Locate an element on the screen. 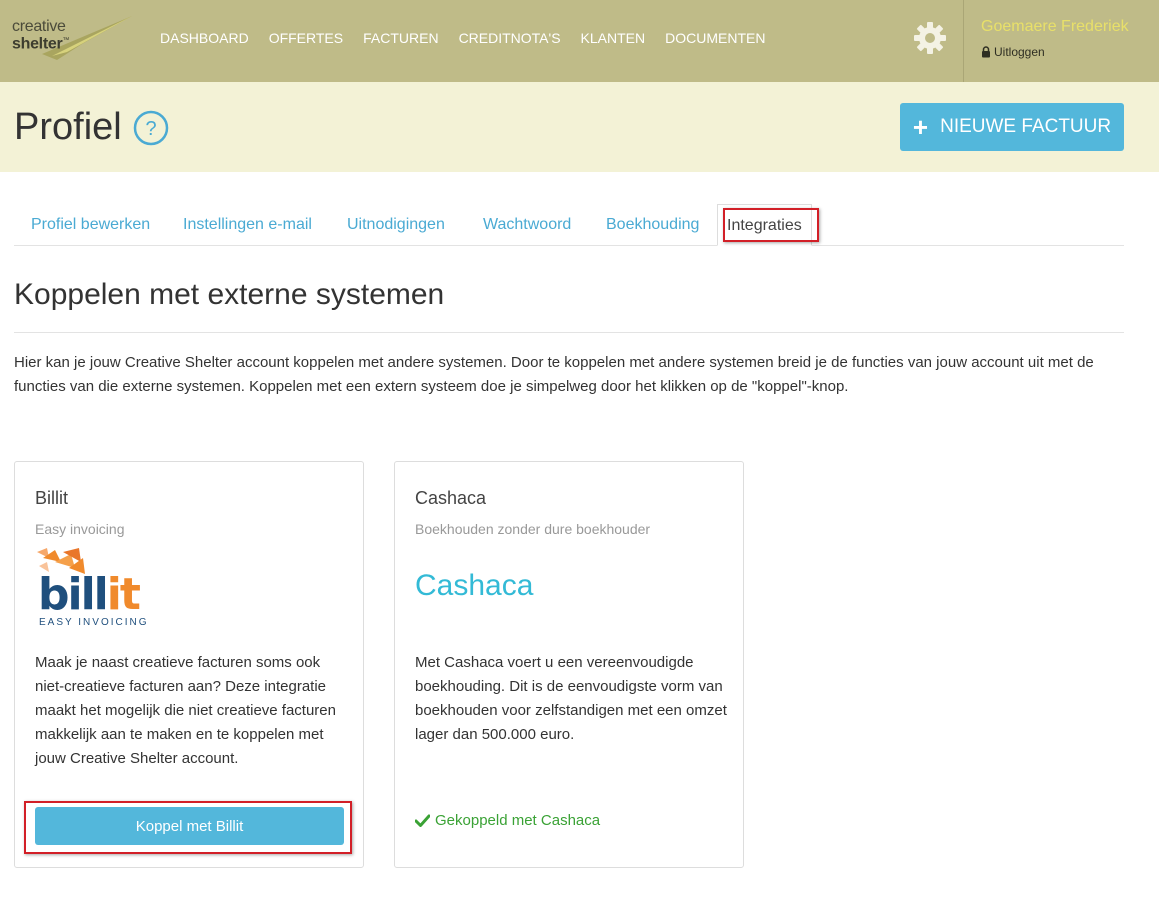 The image size is (1159, 903). nav-offertes: OFFERTES is located at coordinates (306, 38).